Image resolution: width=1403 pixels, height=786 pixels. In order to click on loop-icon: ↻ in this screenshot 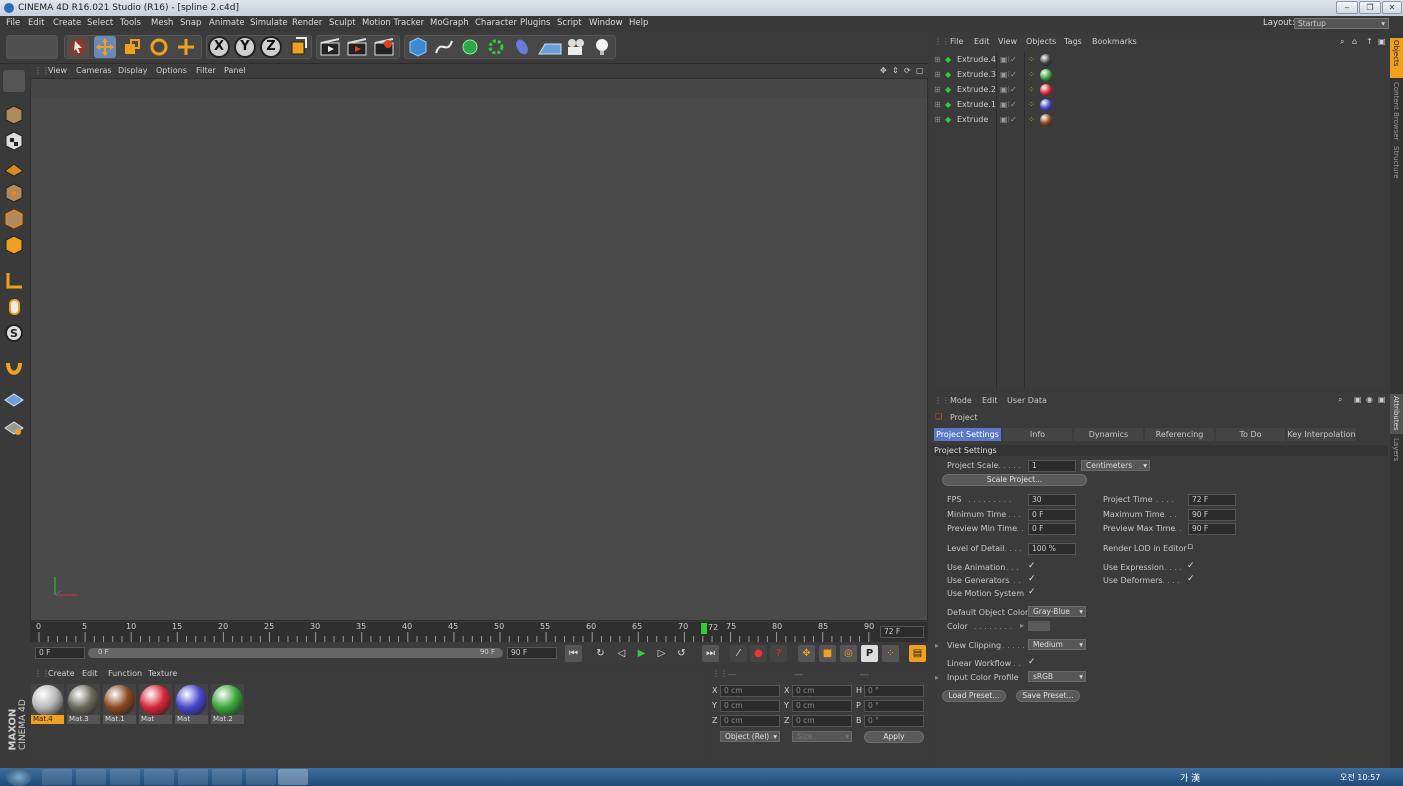, I will do `click(600, 653)`.